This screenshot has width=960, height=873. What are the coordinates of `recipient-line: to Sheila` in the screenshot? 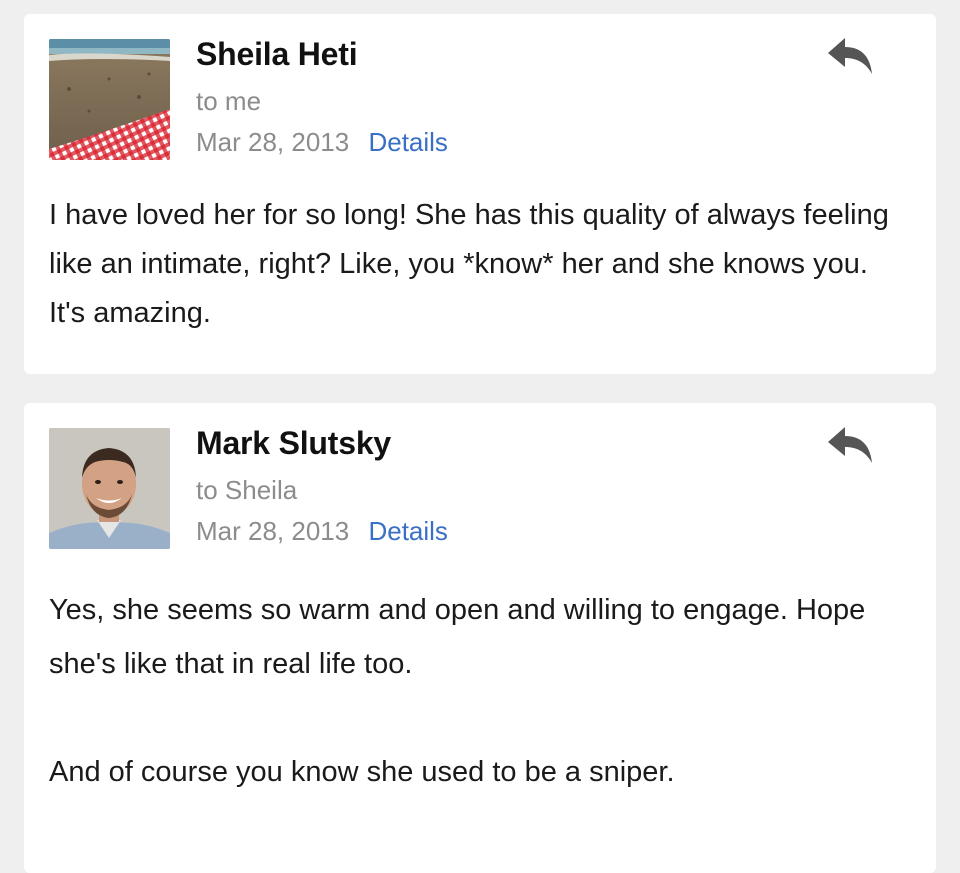 It's located at (247, 490).